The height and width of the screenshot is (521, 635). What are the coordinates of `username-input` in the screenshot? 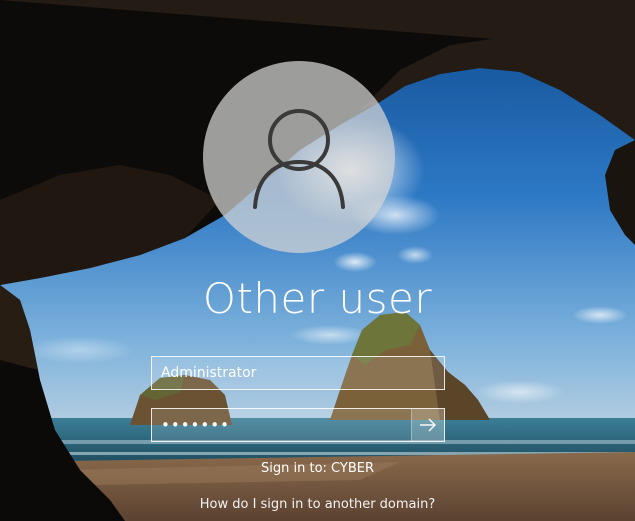 It's located at (298, 373).